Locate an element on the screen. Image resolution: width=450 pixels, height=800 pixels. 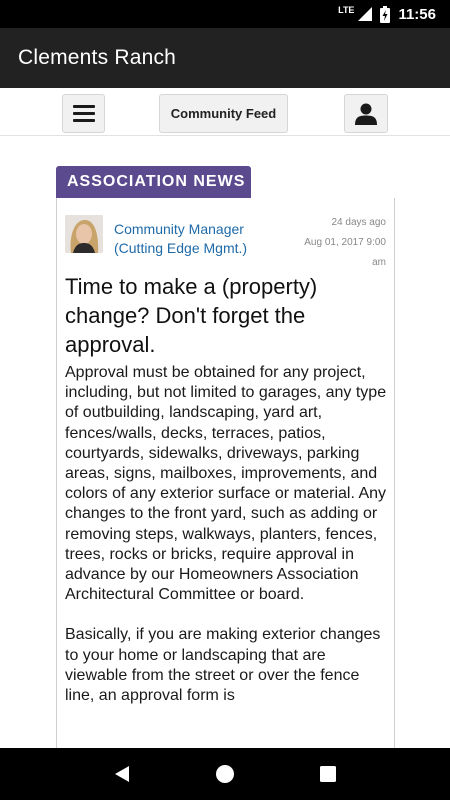
status-bar: LTE 11:56 is located at coordinates (225, 14).